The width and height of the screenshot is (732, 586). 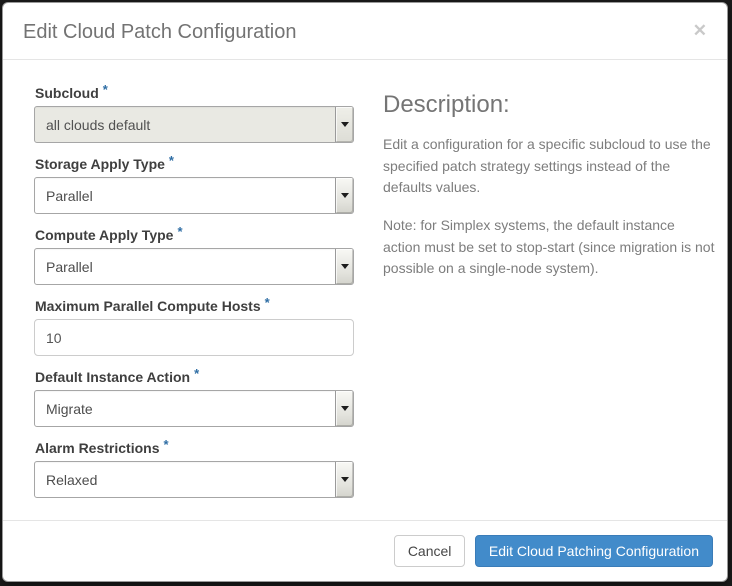 I want to click on dialog-title: Edit Cloud Patch Configuration, so click(x=160, y=32).